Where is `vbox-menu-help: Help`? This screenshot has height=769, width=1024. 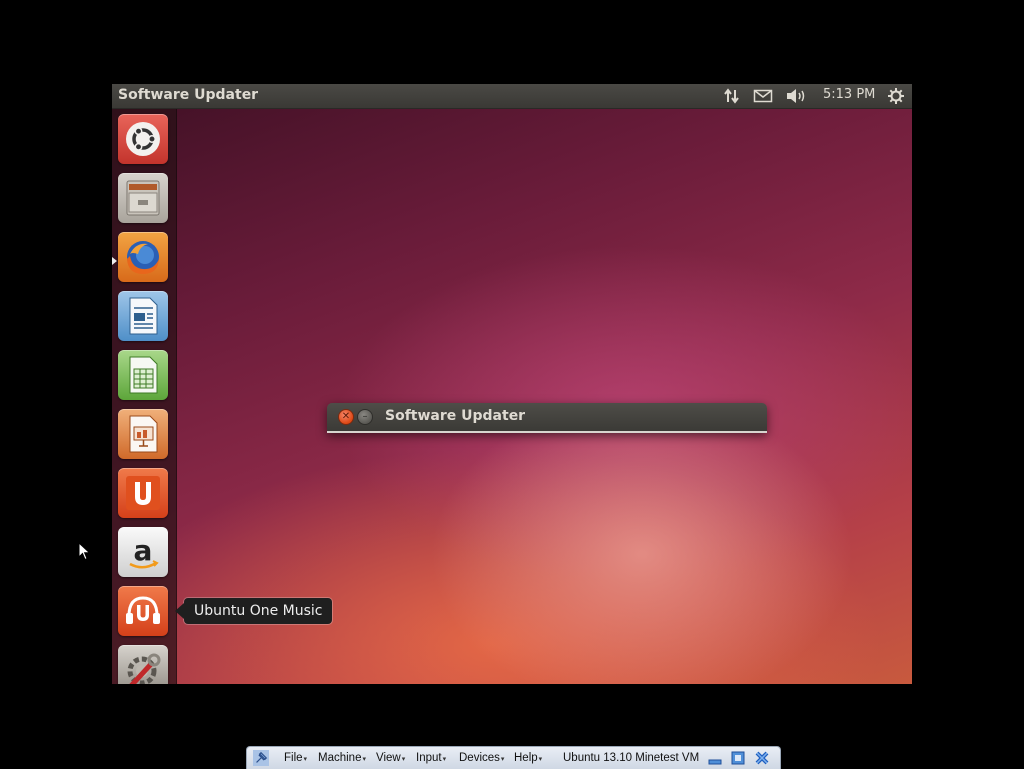 vbox-menu-help: Help is located at coordinates (528, 758).